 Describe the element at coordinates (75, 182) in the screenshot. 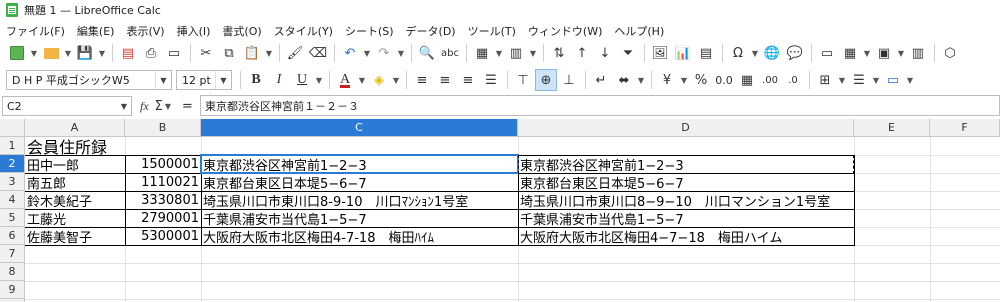

I see `cell-a3: 南五郎` at that location.